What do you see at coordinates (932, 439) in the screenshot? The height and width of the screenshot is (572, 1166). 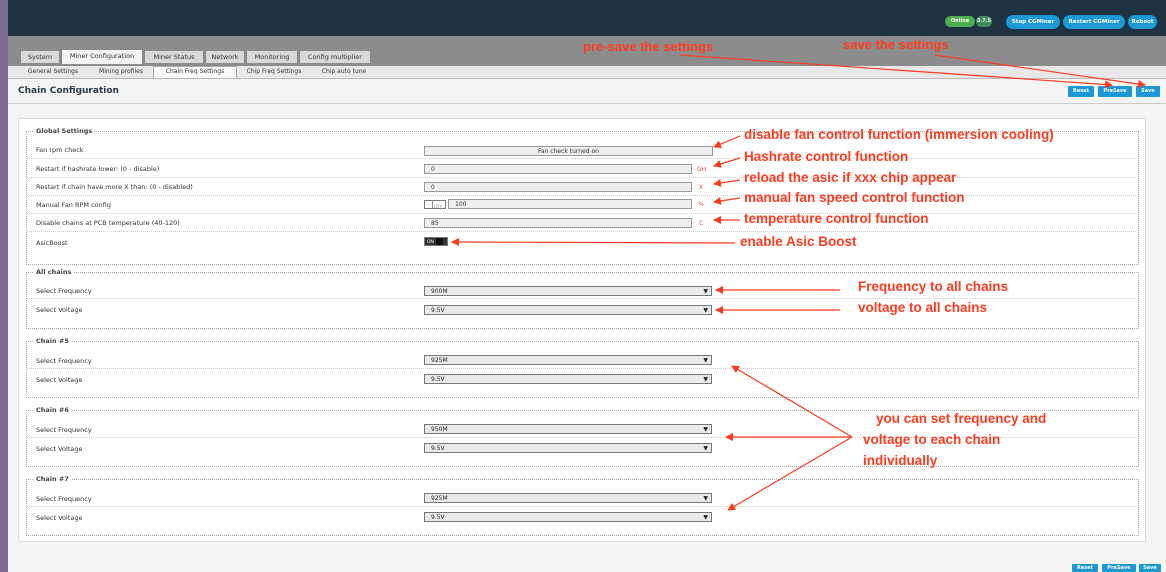 I see `annotation-each-2: voltage to each chain` at bounding box center [932, 439].